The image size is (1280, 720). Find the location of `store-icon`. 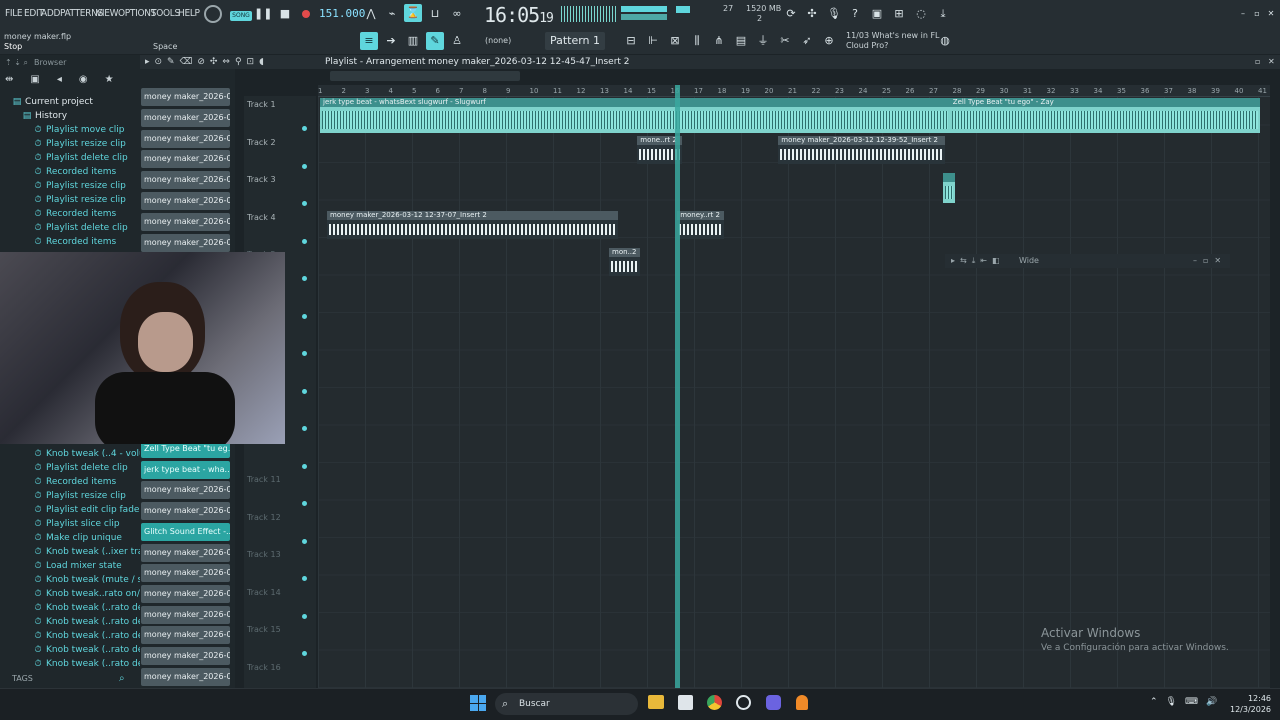

store-icon is located at coordinates (685, 702).